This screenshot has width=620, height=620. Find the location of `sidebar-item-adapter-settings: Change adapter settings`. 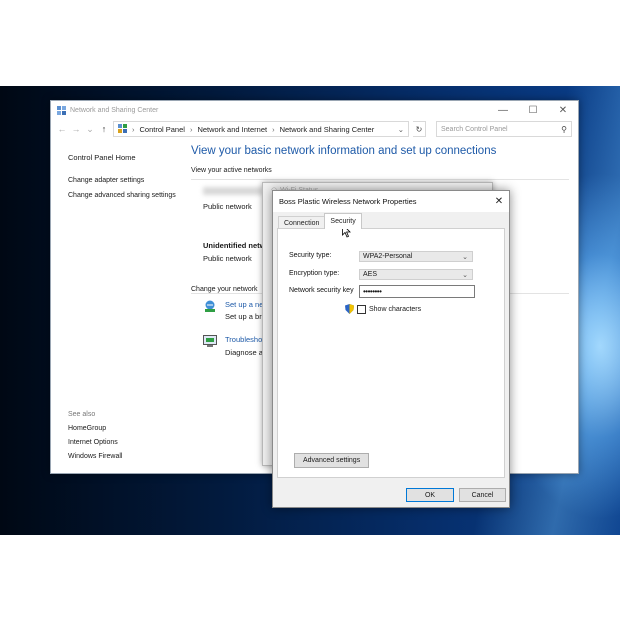

sidebar-item-adapter-settings: Change adapter settings is located at coordinates (123, 181).